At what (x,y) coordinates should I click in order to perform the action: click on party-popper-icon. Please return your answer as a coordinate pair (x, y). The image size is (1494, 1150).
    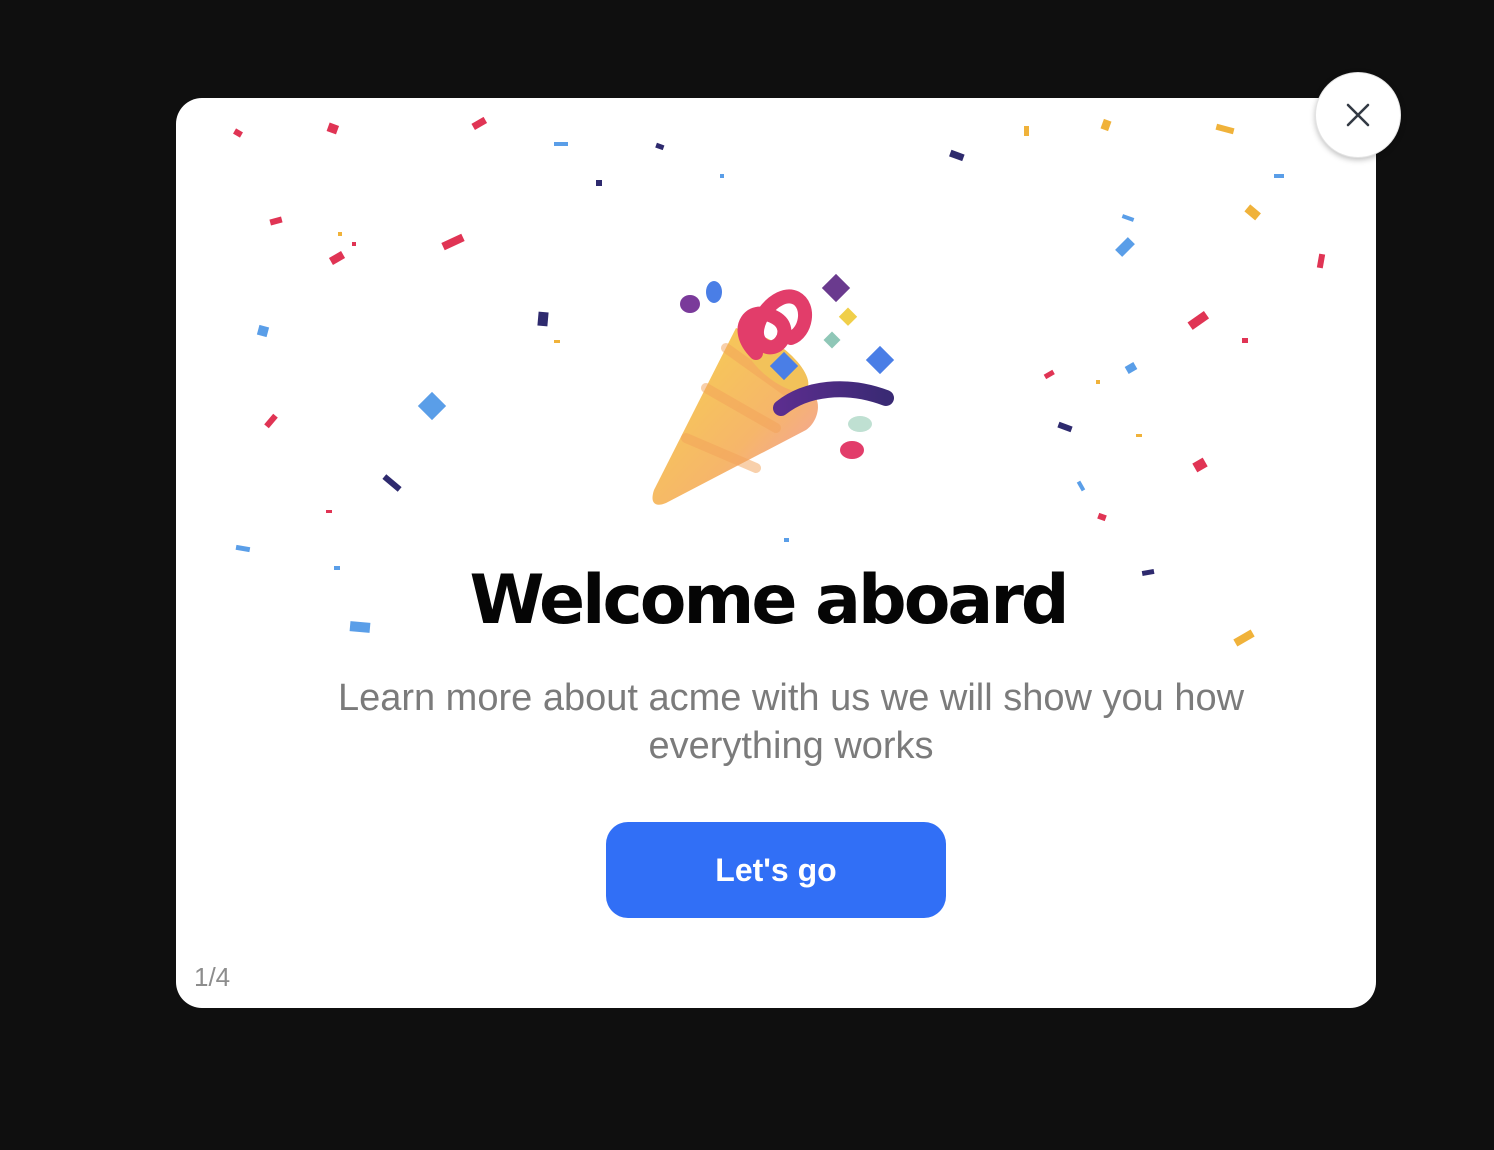
    Looking at the image, I should click on (773, 389).